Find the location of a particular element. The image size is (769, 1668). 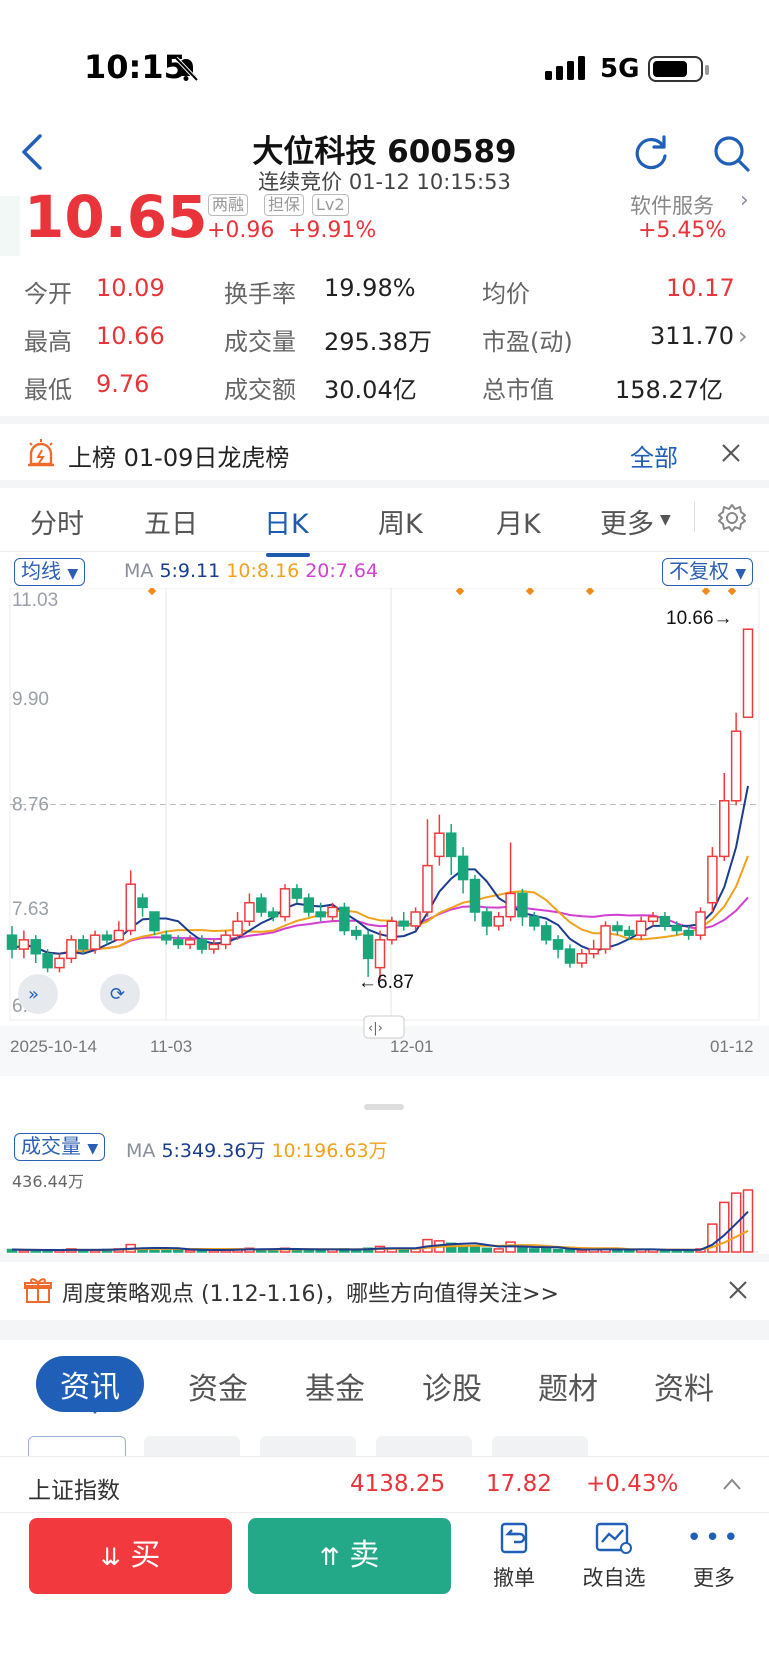

ma-select: 均线 ▼ is located at coordinates (50, 572).